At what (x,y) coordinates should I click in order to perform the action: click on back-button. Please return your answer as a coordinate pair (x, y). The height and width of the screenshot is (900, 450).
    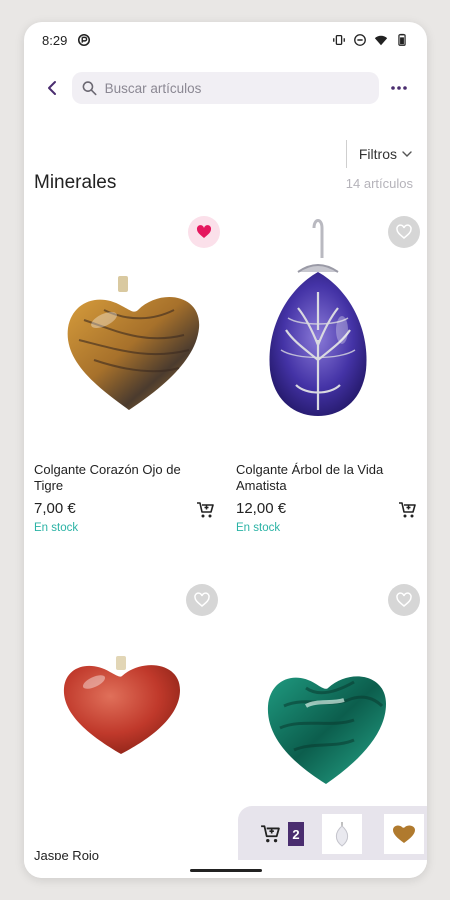
    Looking at the image, I should click on (52, 88).